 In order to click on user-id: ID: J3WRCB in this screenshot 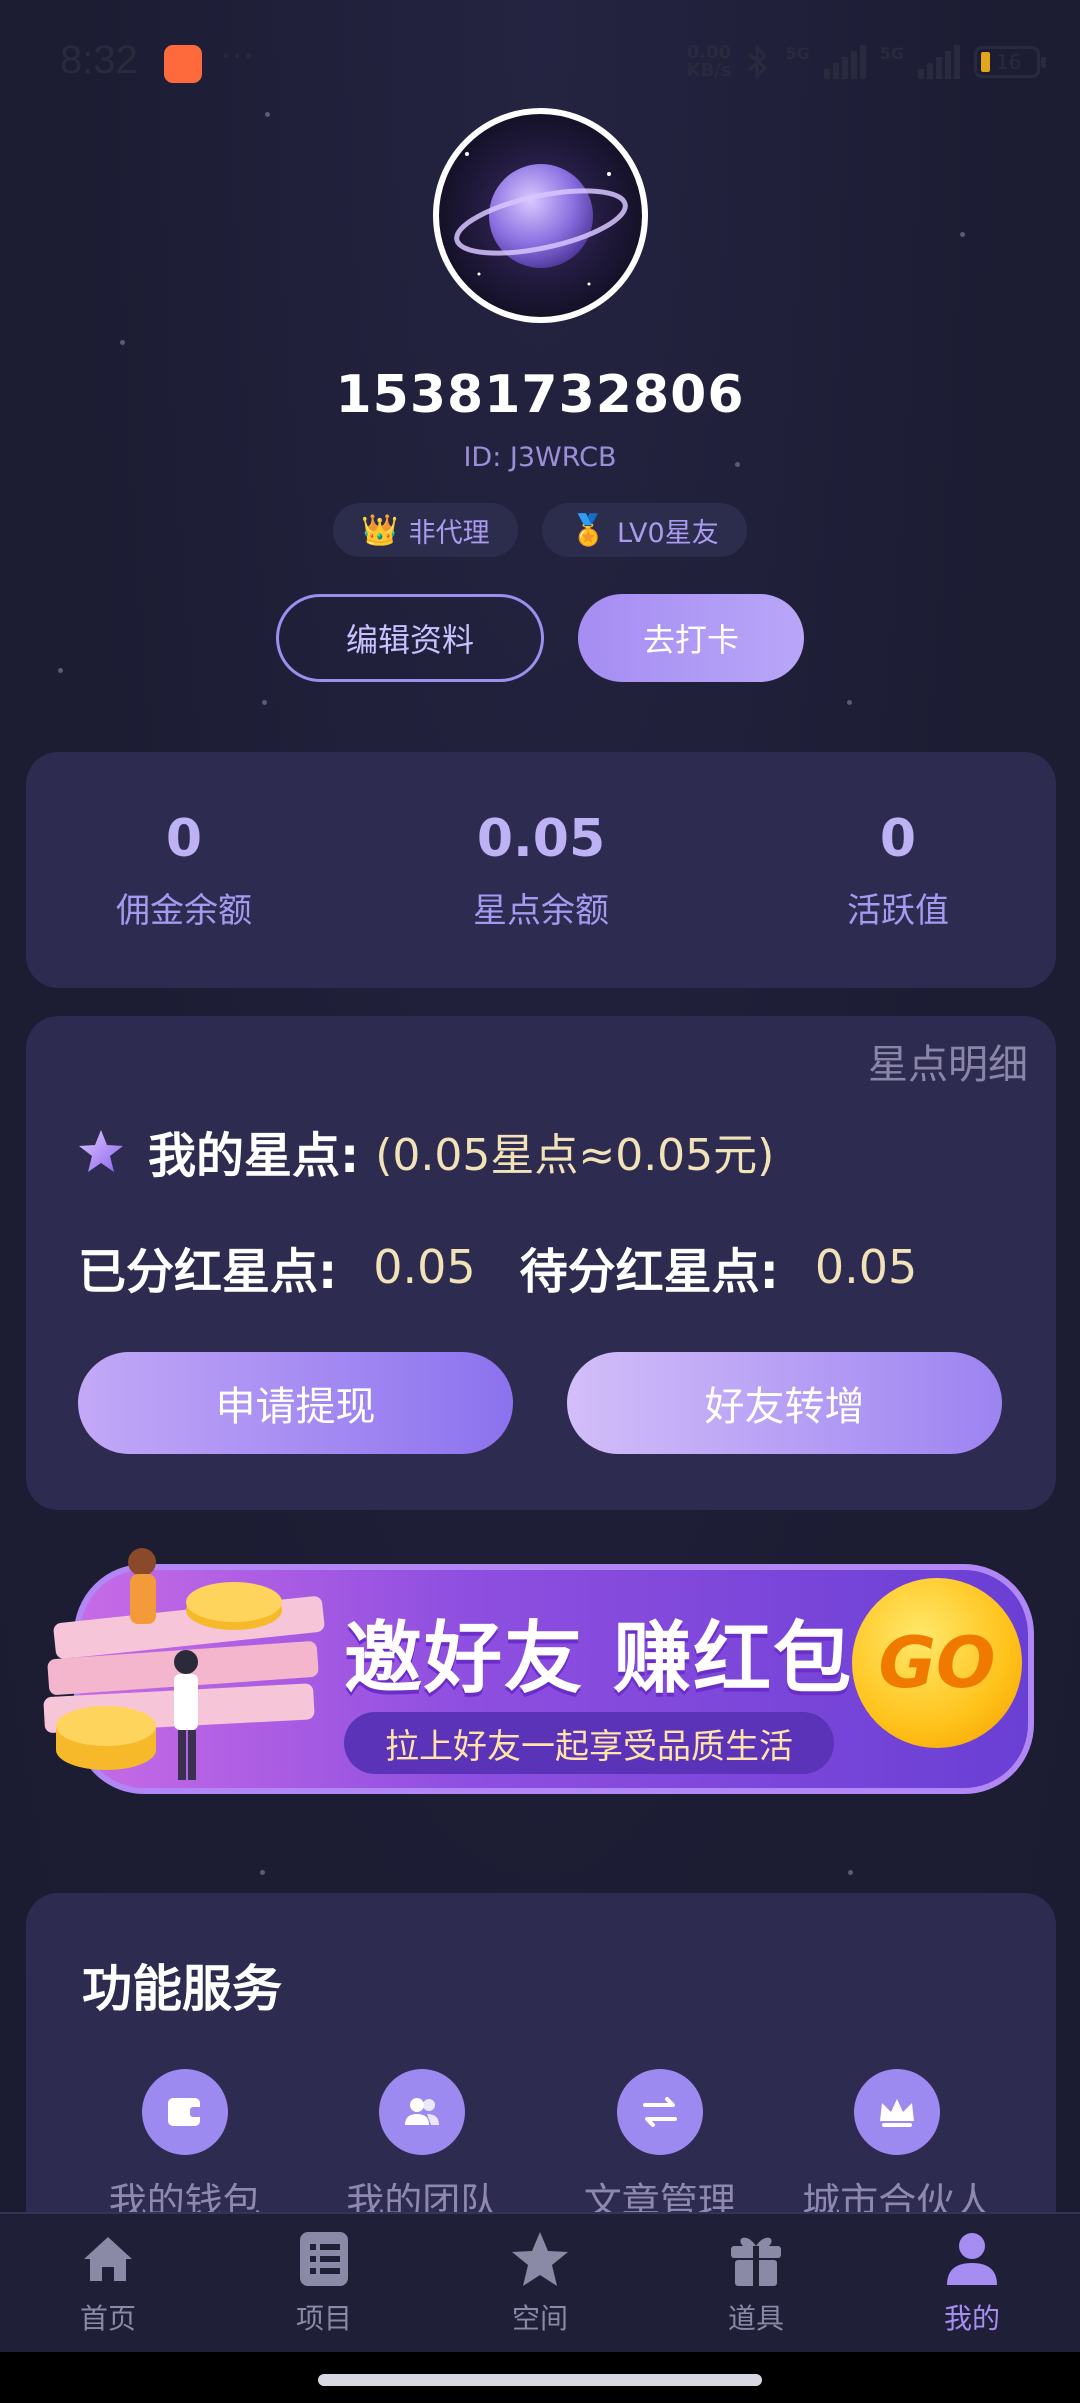, I will do `click(540, 457)`.